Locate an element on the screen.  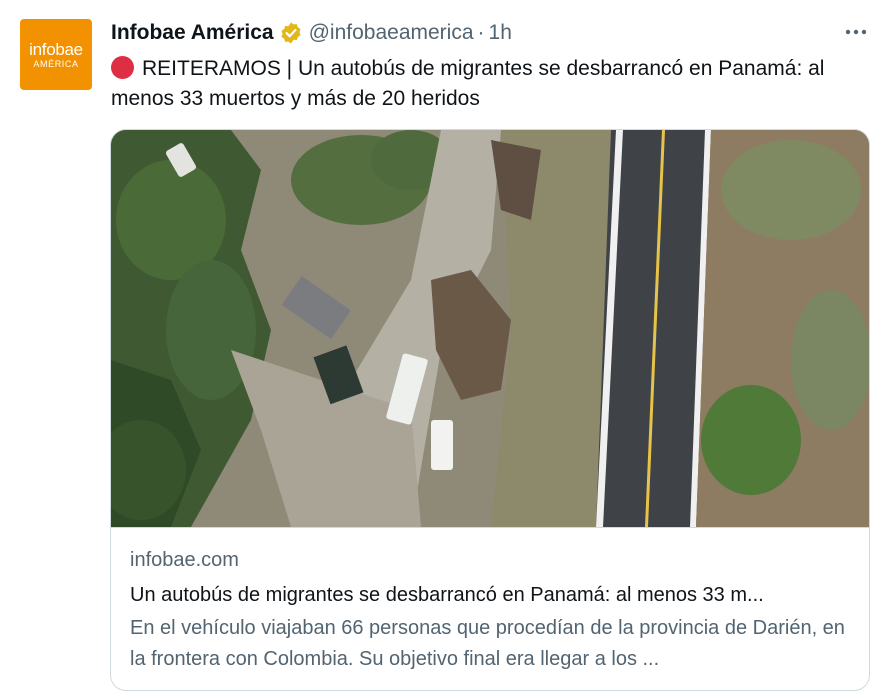
avatar-logo-text: infobae is located at coordinates (56, 49).